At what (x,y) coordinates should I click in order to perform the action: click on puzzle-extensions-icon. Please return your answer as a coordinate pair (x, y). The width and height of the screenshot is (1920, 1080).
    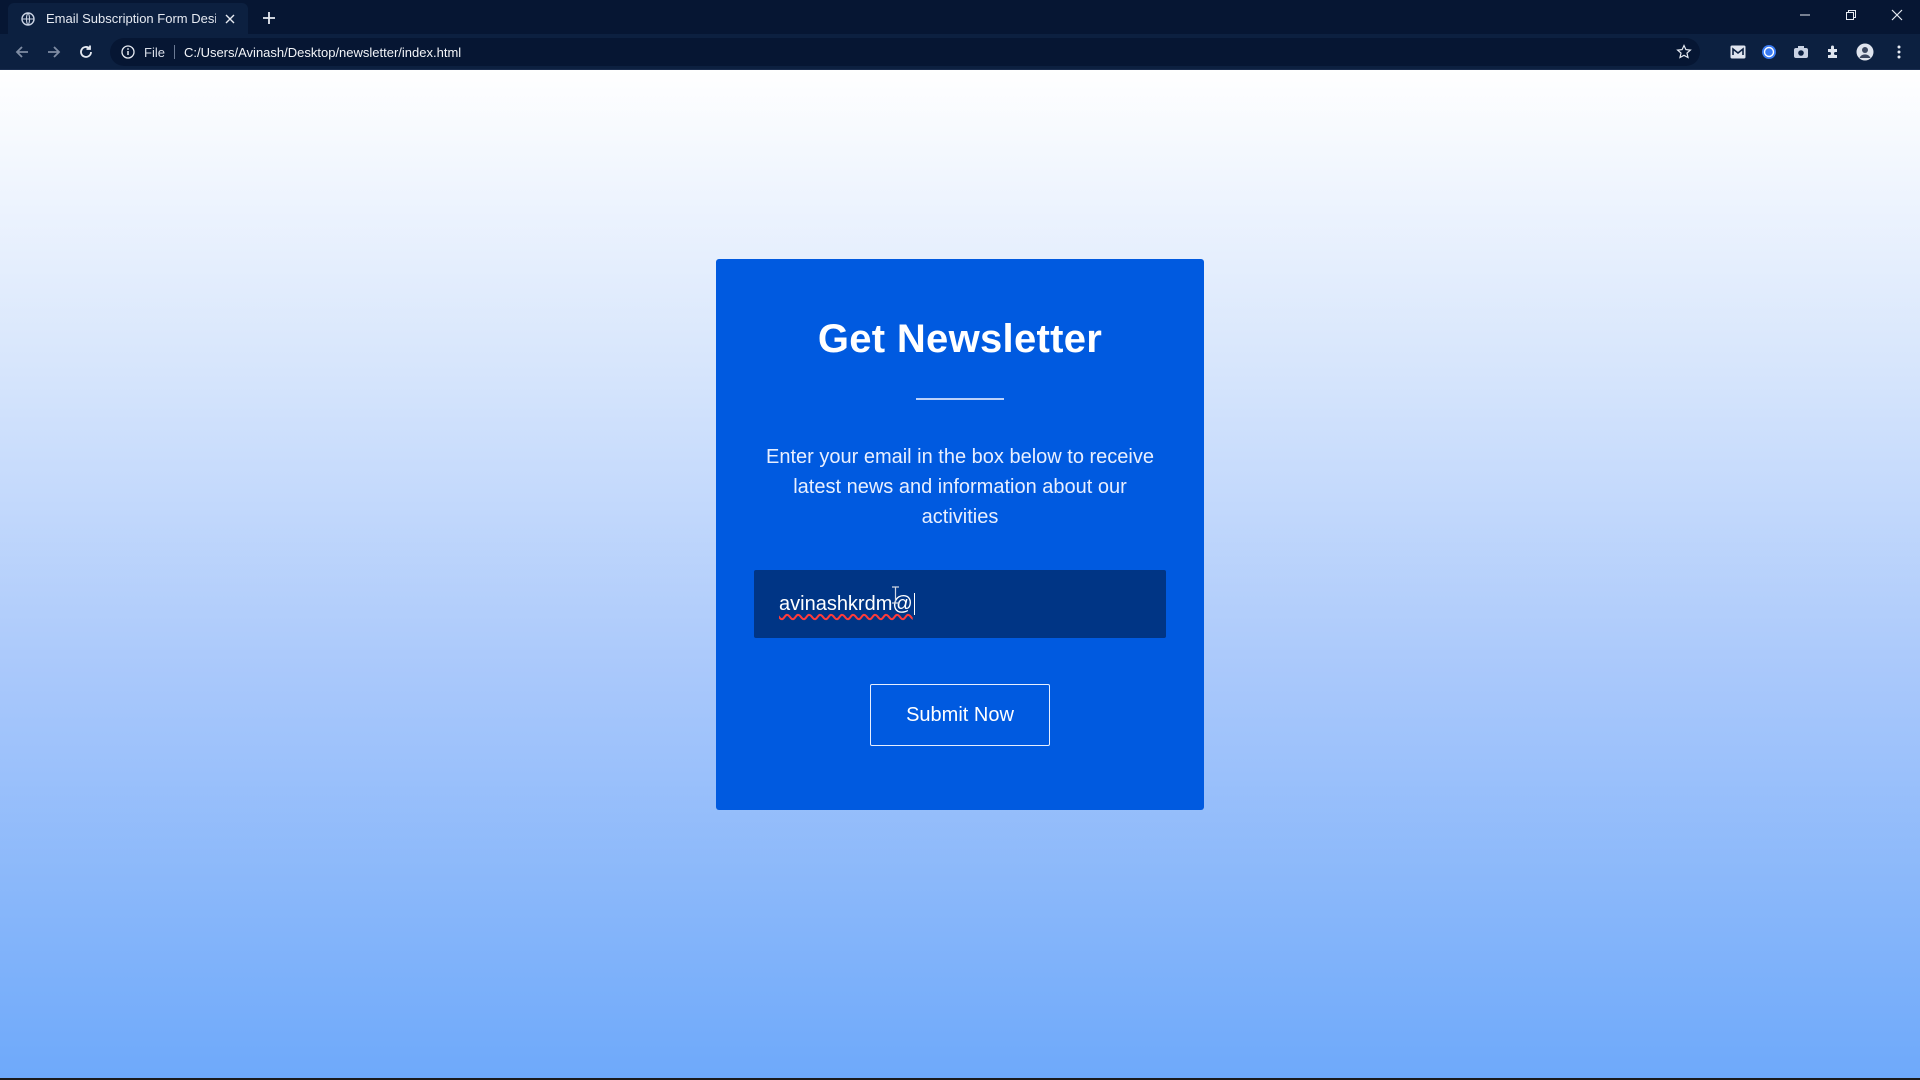
    Looking at the image, I should click on (1833, 52).